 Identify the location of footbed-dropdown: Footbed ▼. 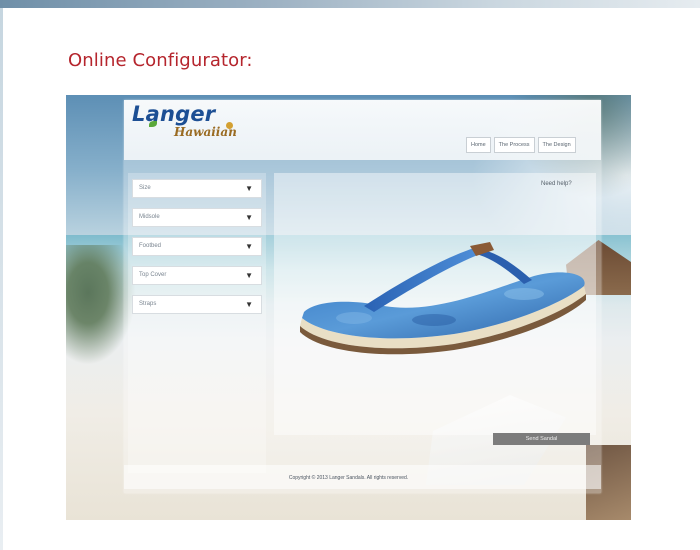
(197, 246).